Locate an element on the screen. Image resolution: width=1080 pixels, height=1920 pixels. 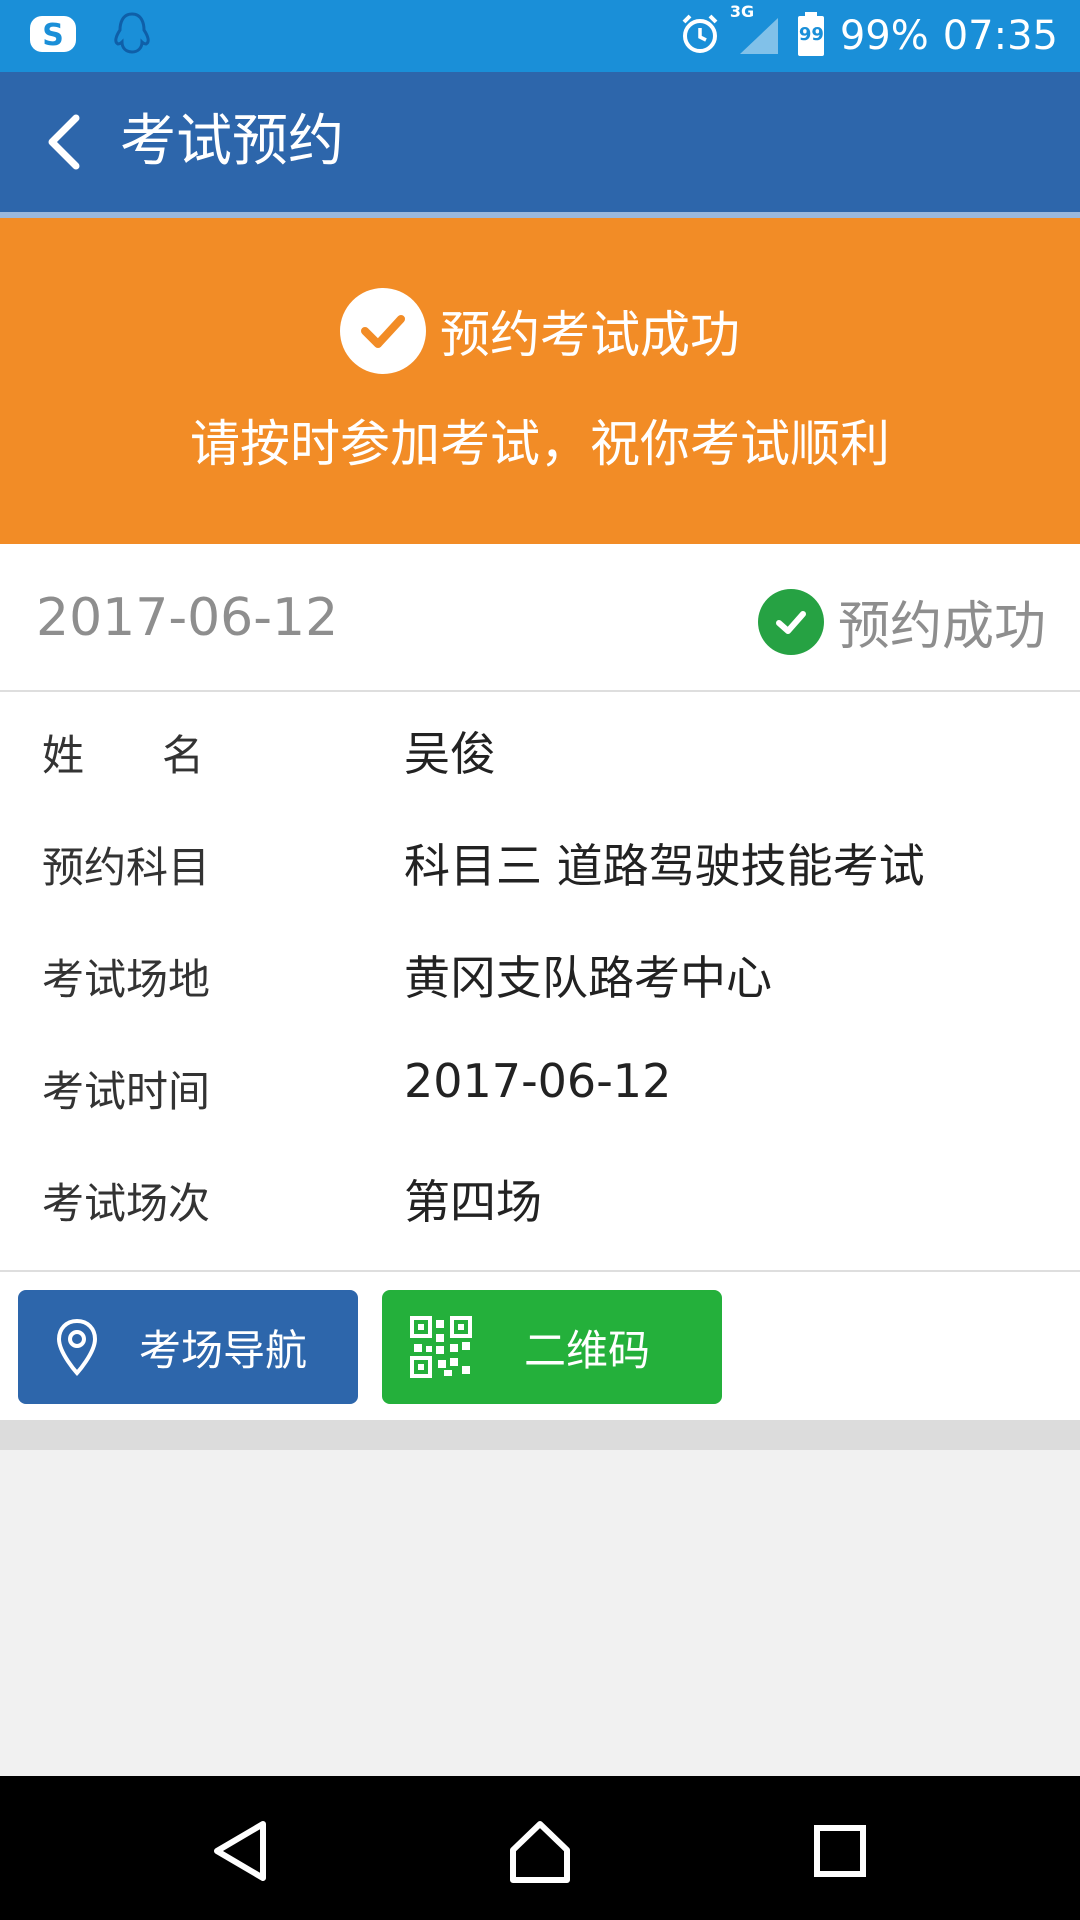
status-text: 预约成功 is located at coordinates (941, 627).